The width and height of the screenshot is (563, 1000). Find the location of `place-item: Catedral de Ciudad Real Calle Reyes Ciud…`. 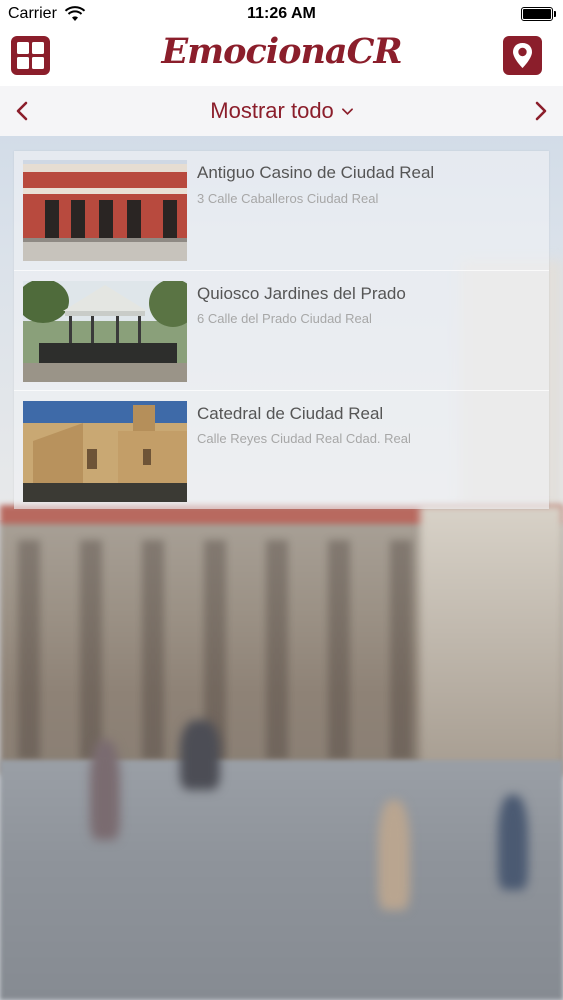

place-item: Catedral de Ciudad Real Calle Reyes Ciud… is located at coordinates (281, 450).